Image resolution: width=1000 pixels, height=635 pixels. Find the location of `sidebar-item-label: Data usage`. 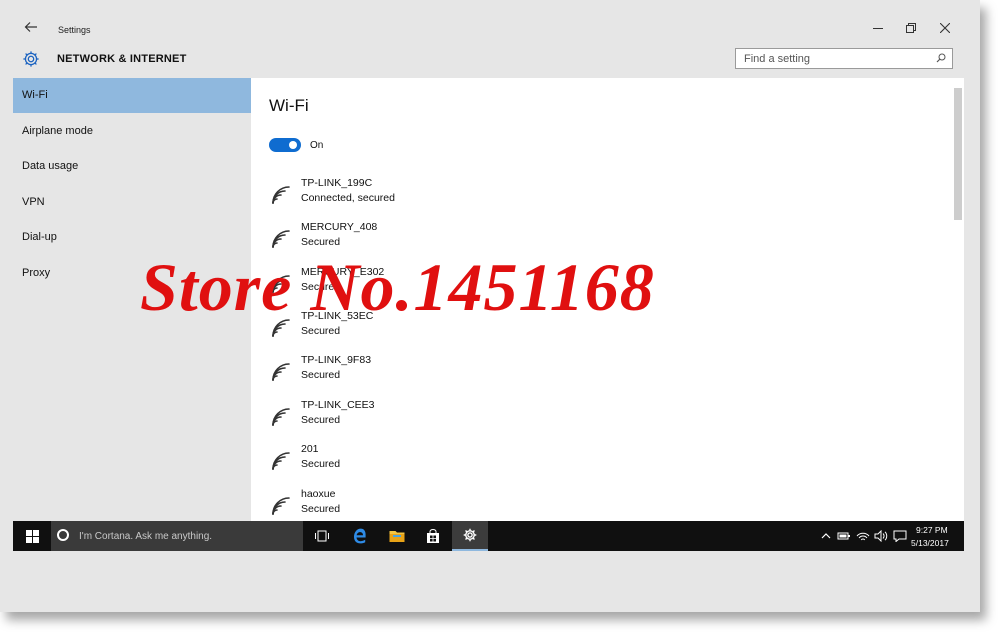

sidebar-item-label: Data usage is located at coordinates (50, 166).